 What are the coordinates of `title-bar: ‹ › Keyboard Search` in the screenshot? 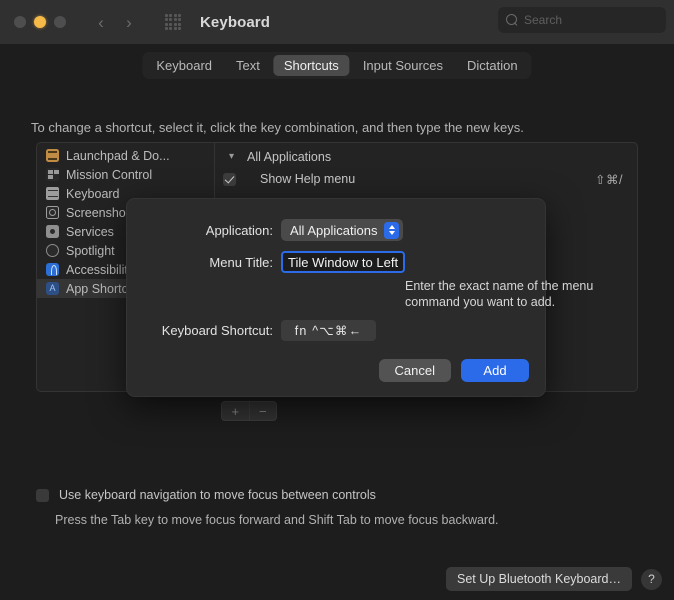 It's located at (337, 22).